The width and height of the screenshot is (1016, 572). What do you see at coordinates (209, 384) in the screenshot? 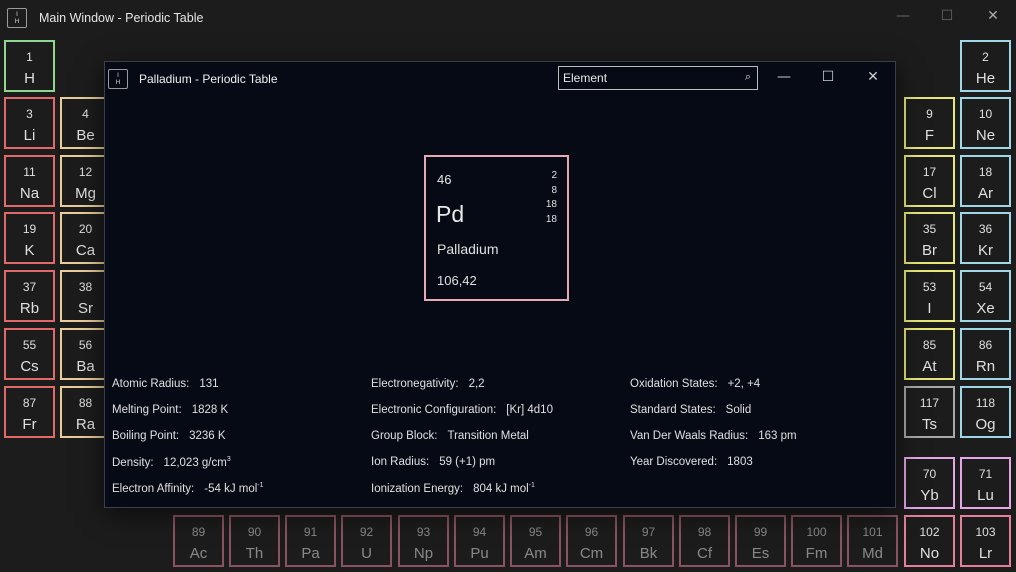
I see `prop-value: 131` at bounding box center [209, 384].